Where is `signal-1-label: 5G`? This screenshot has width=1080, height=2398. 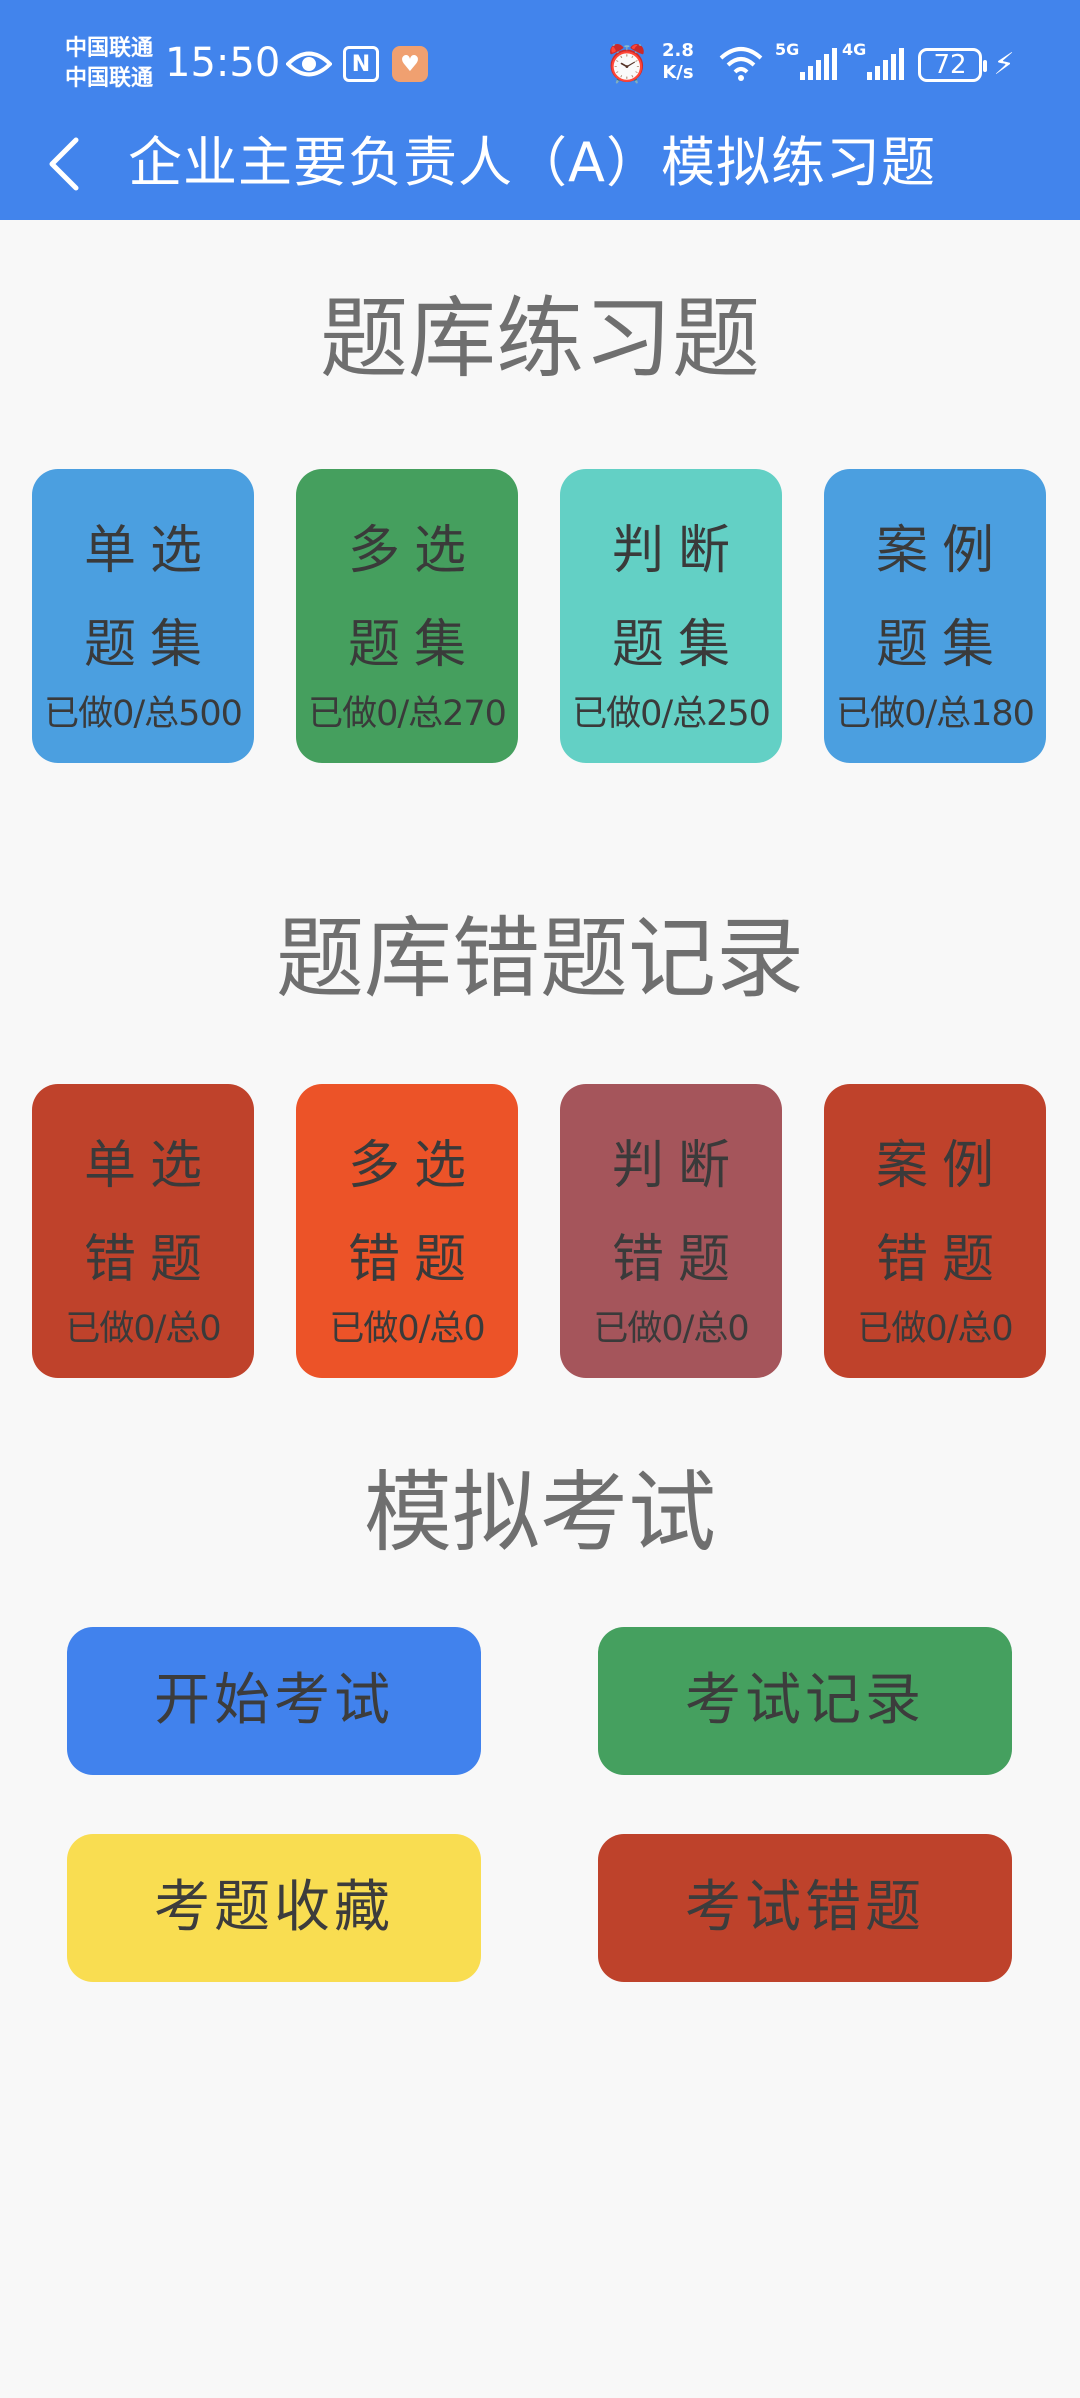
signal-1-label: 5G is located at coordinates (787, 49).